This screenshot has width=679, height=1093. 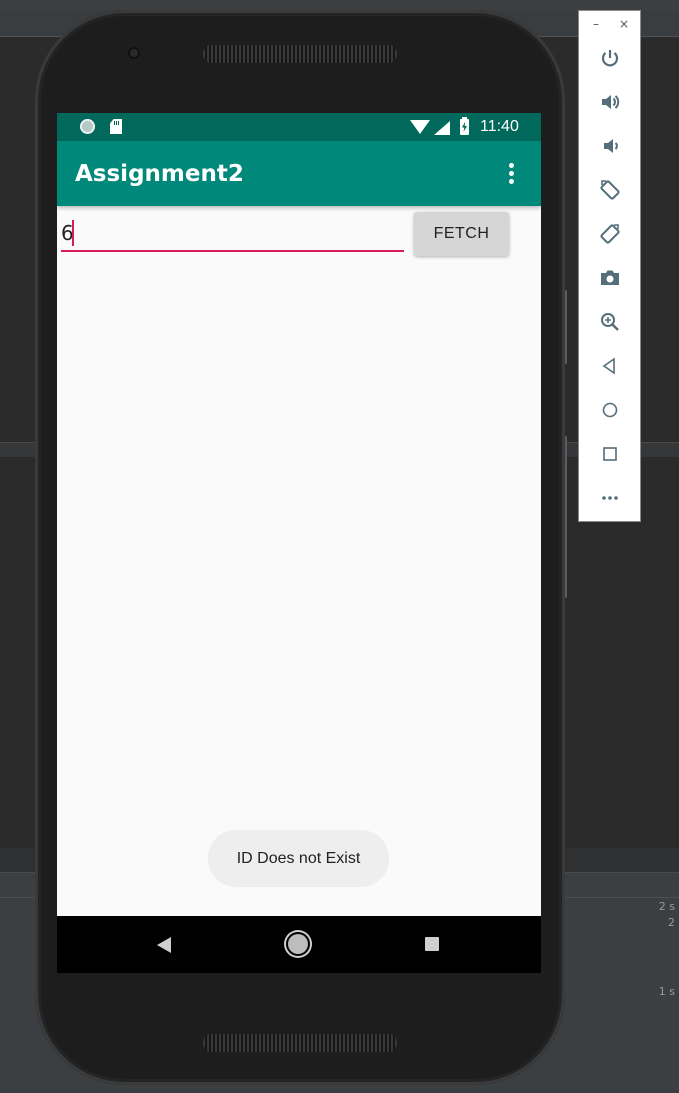 I want to click on camera-icon, so click(x=610, y=278).